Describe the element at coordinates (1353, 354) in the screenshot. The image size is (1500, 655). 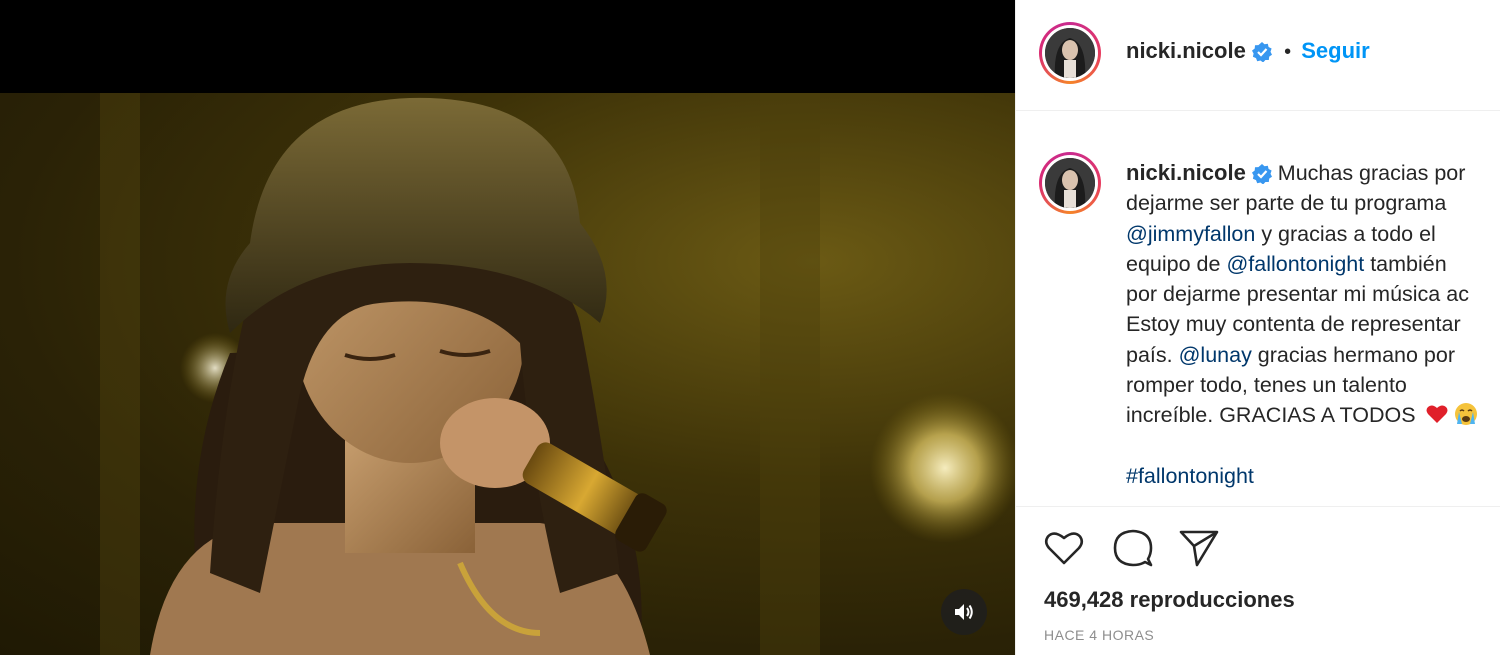
I see `caption-text: gracias hermano por` at that location.